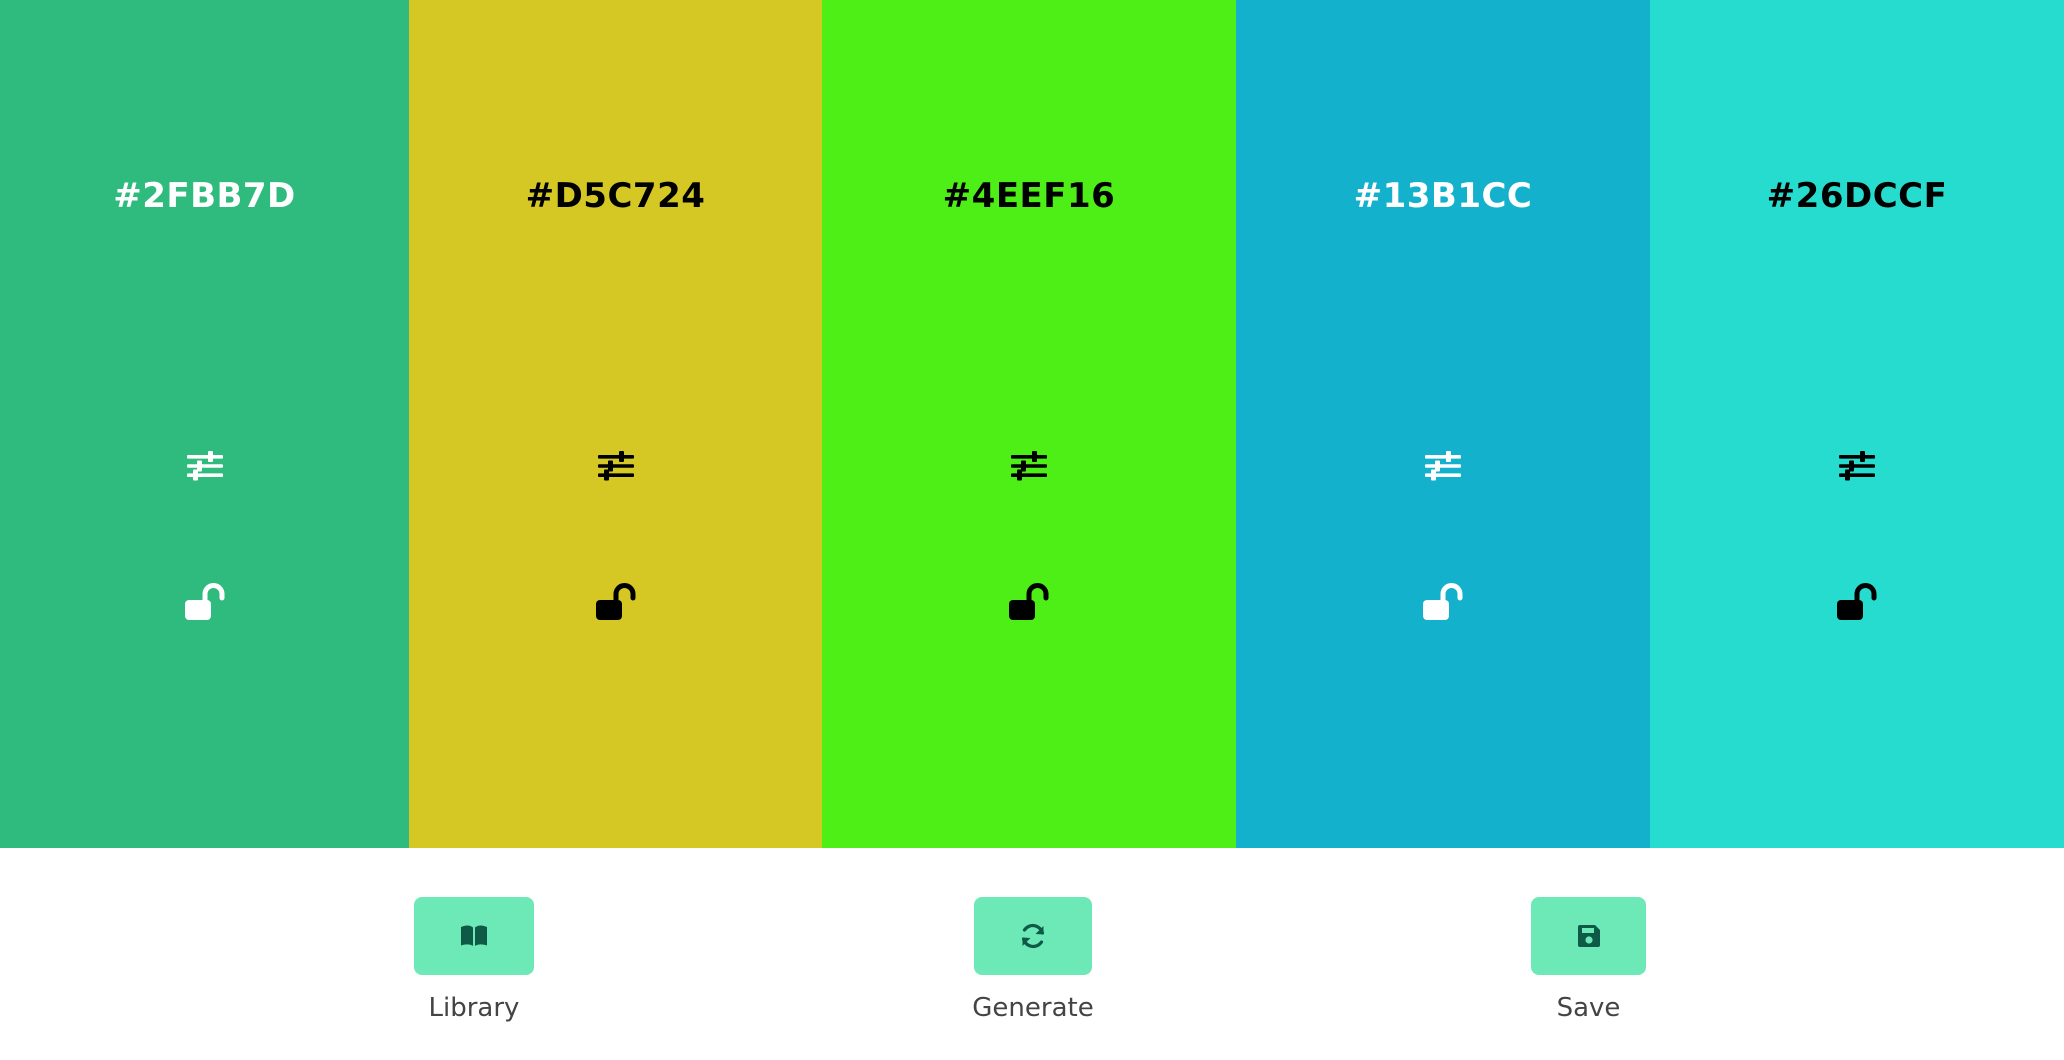 This screenshot has width=2064, height=1060. I want to click on library-button, so click(474, 936).